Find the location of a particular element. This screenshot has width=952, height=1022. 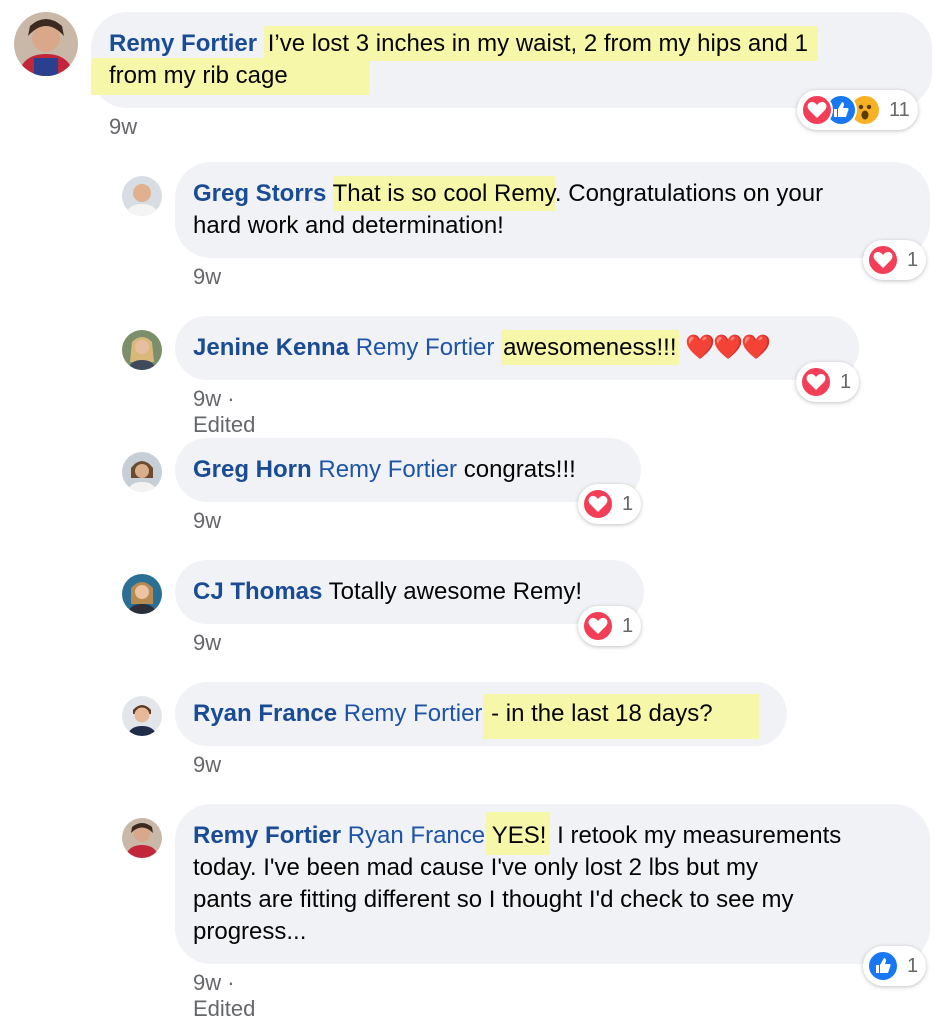

comment-bubble: Greg Horn Remy Fortier congrats!!! is located at coordinates (408, 470).